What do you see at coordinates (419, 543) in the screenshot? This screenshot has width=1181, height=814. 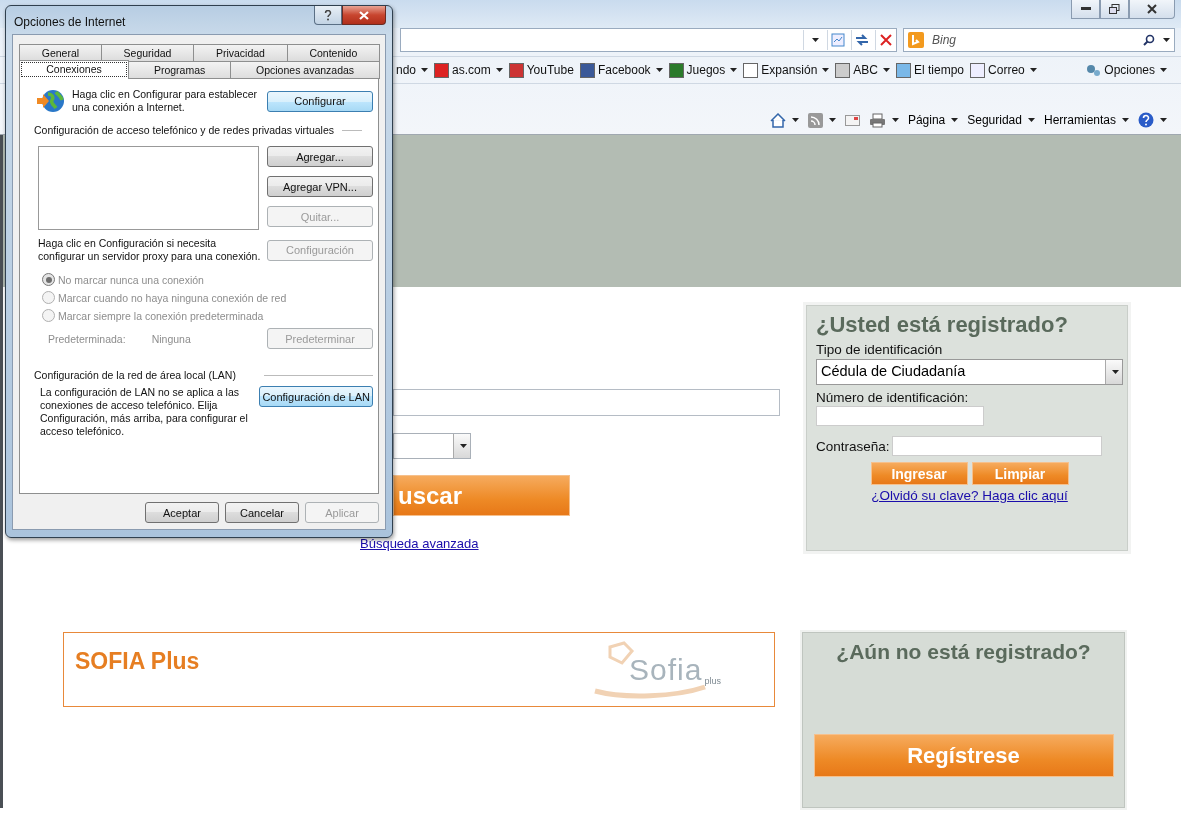 I see `advanced-search-link: Búsqueda avanzada` at bounding box center [419, 543].